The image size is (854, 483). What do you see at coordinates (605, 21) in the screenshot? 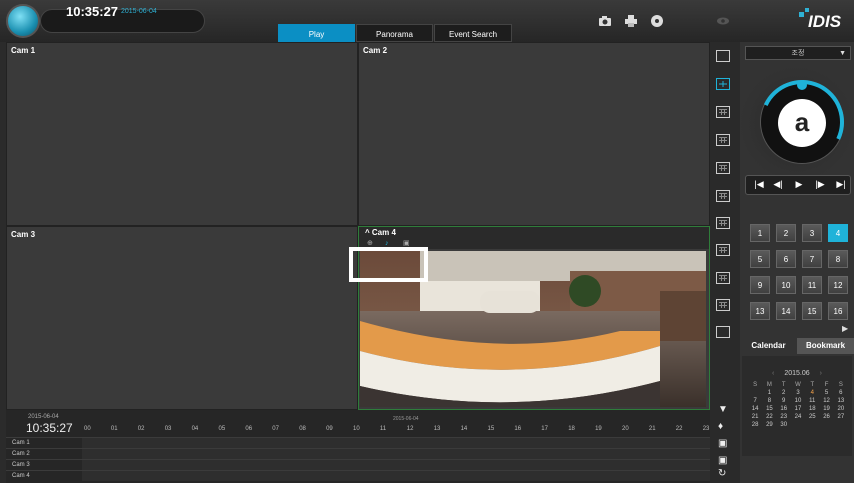
I see `camera-icon` at bounding box center [605, 21].